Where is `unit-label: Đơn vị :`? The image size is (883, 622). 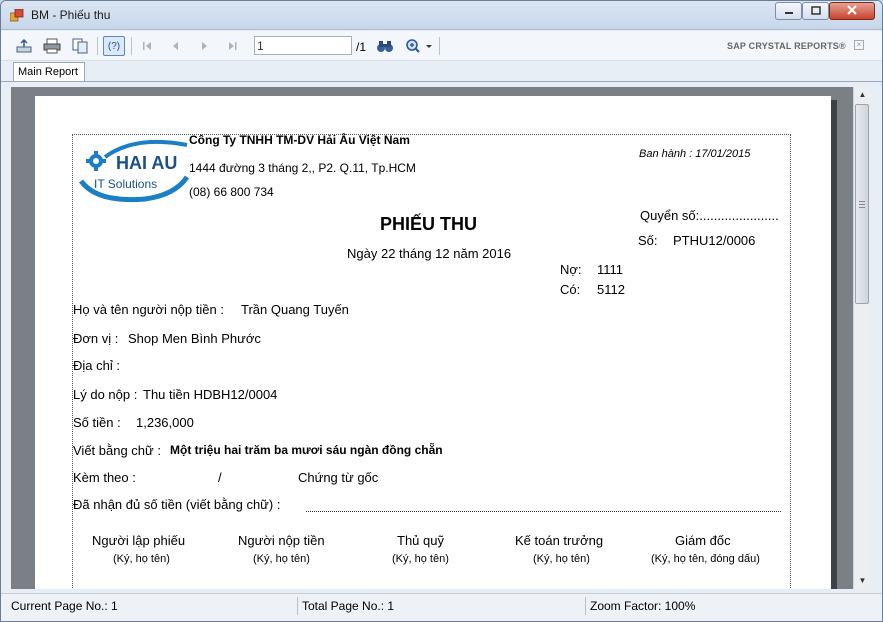
unit-label: Đơn vị : is located at coordinates (96, 338).